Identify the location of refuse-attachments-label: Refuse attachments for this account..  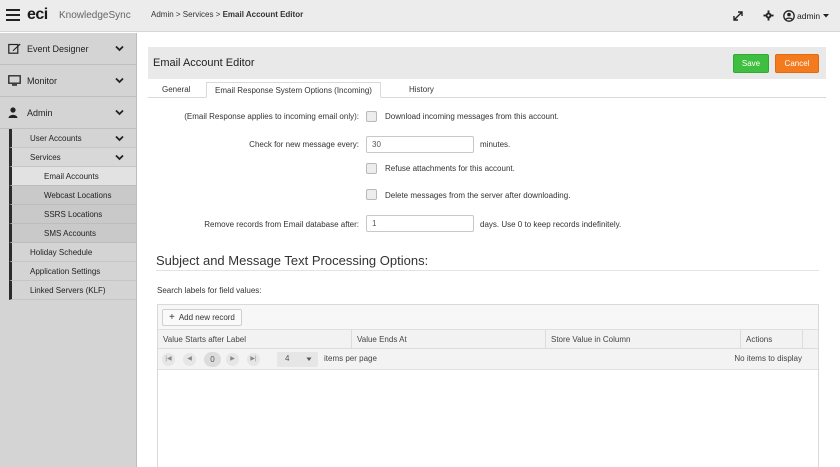
(450, 168).